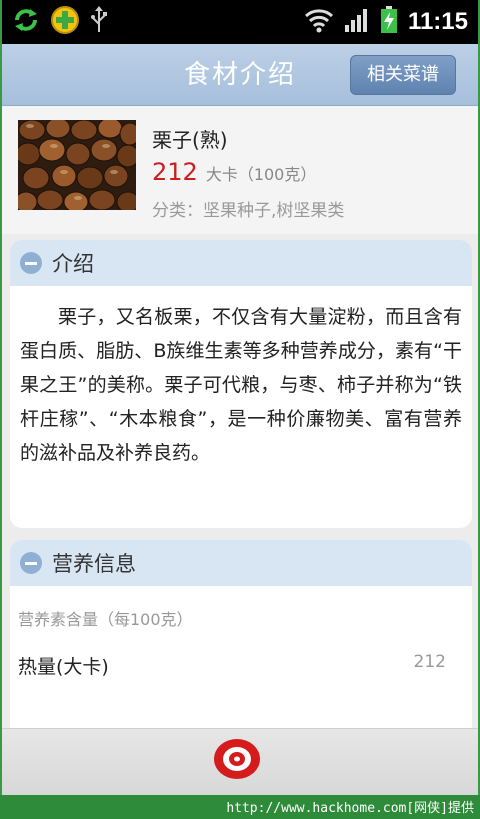 Image resolution: width=480 pixels, height=819 pixels. I want to click on bottom-bar, so click(240, 761).